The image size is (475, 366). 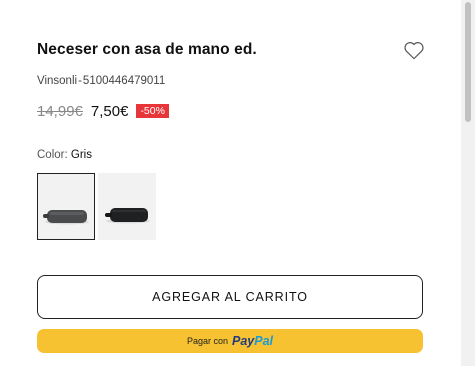 I want to click on old-price: 14,99€, so click(x=60, y=111).